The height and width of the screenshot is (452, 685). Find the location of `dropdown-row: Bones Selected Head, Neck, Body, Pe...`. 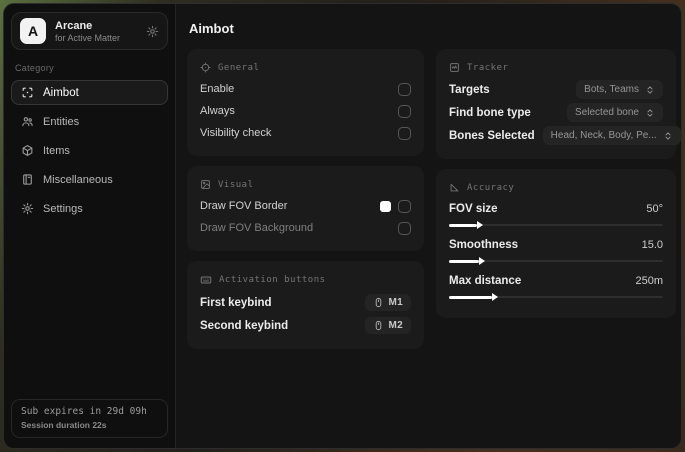

dropdown-row: Bones Selected Head, Neck, Body, Pe... is located at coordinates (565, 135).